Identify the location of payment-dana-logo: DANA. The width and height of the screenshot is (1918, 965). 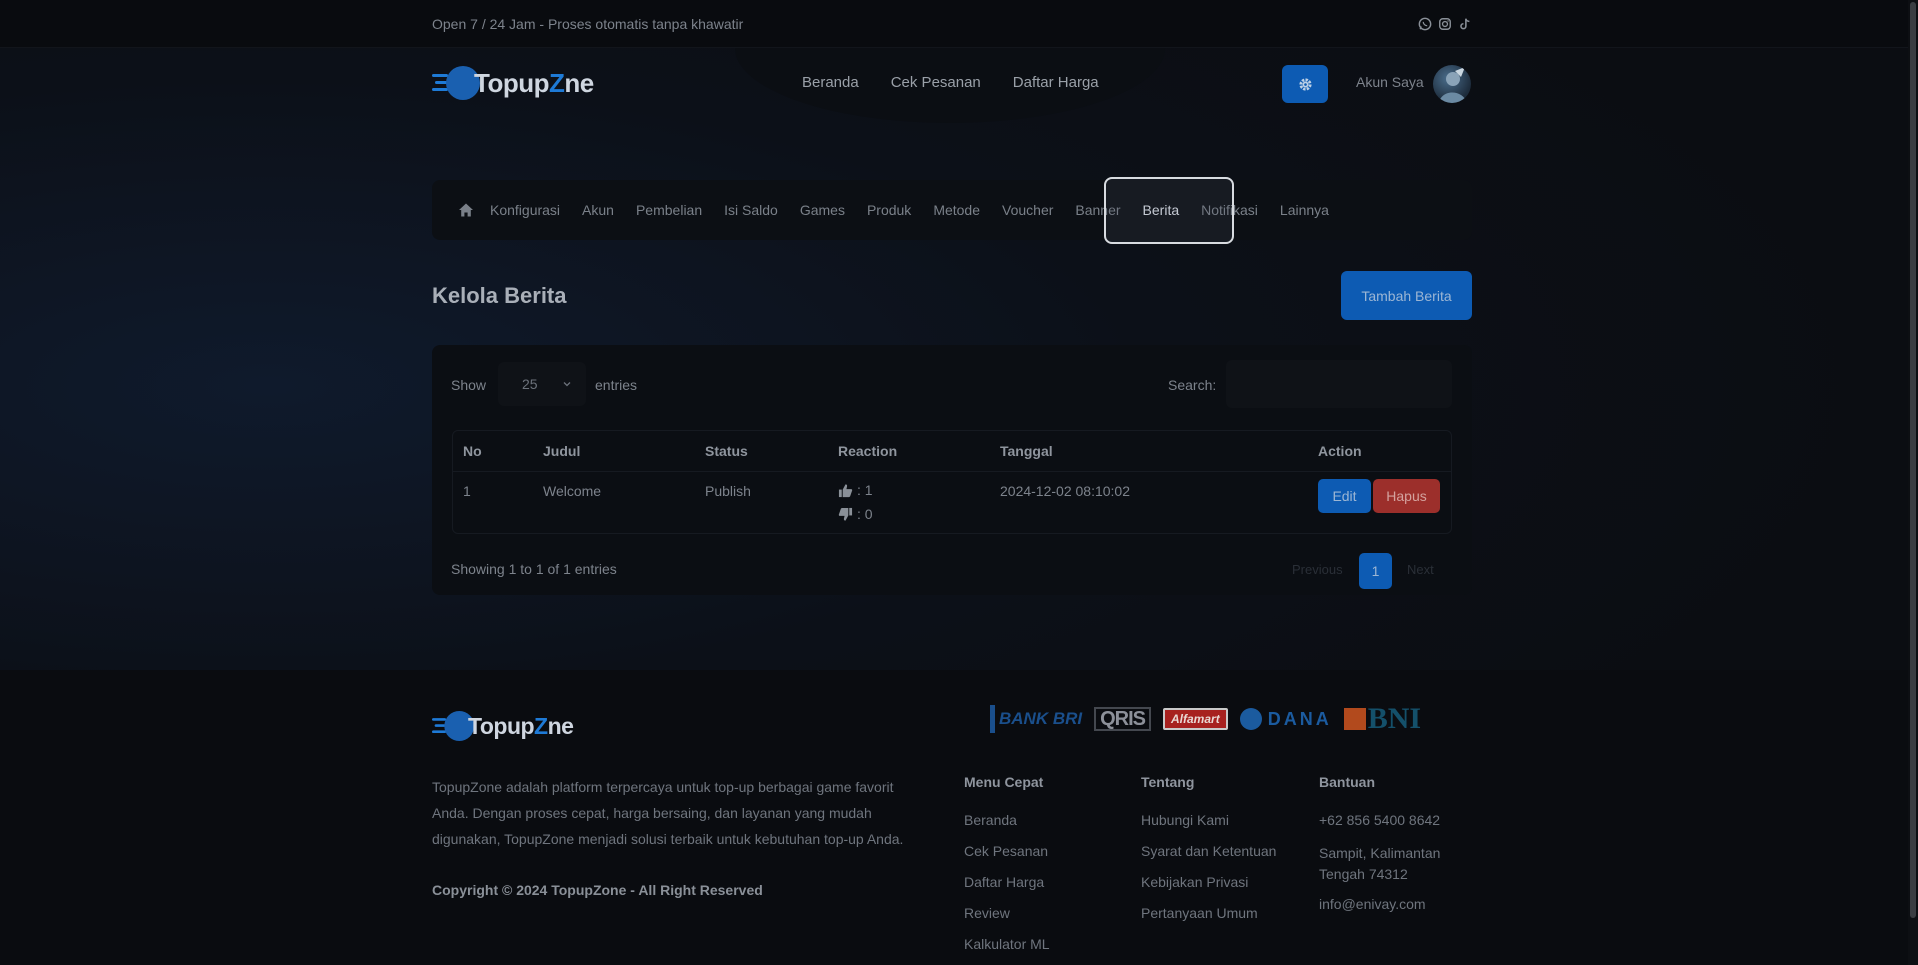
(1285, 719).